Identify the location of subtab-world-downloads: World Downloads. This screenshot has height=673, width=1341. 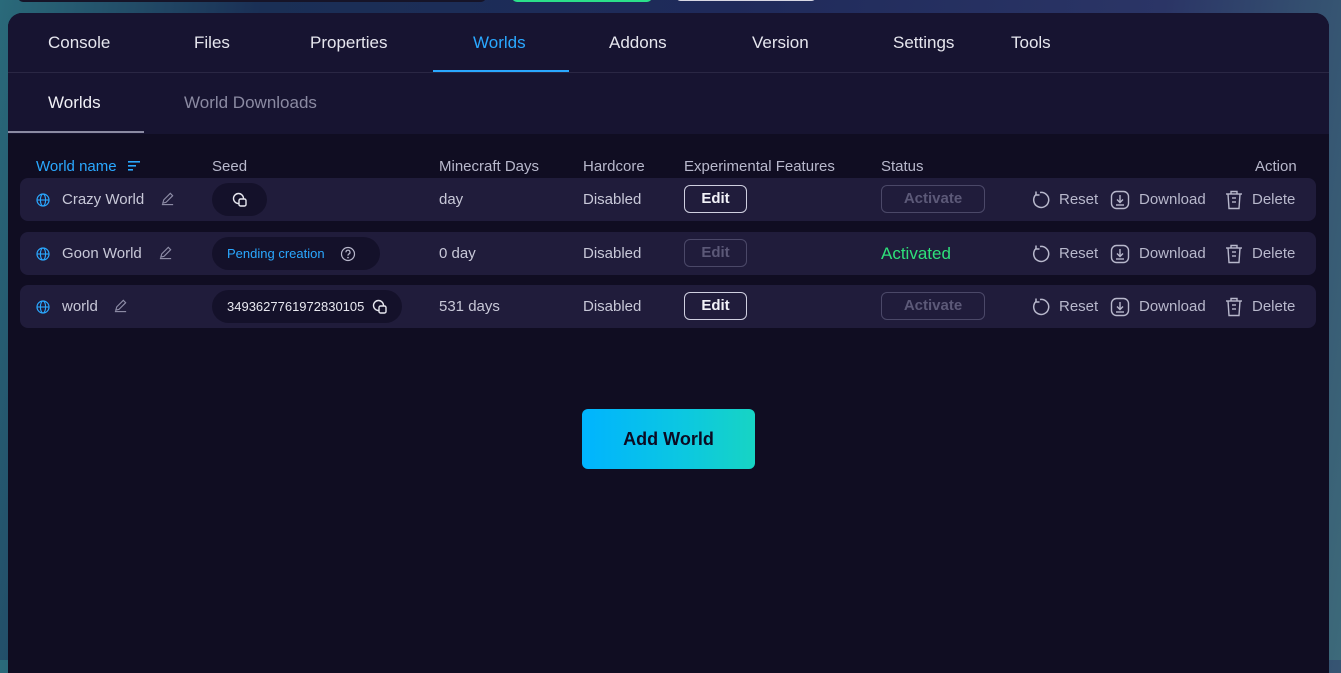
(250, 103).